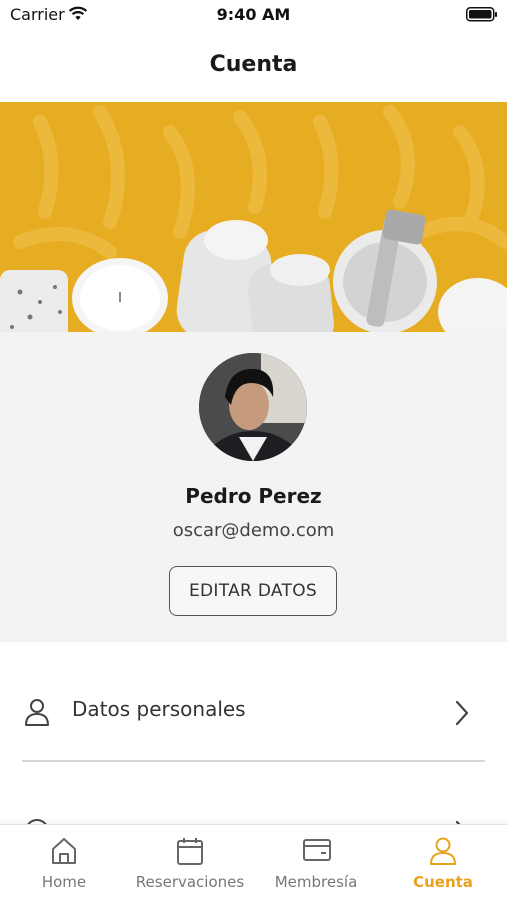  What do you see at coordinates (64, 851) in the screenshot?
I see `home-icon` at bounding box center [64, 851].